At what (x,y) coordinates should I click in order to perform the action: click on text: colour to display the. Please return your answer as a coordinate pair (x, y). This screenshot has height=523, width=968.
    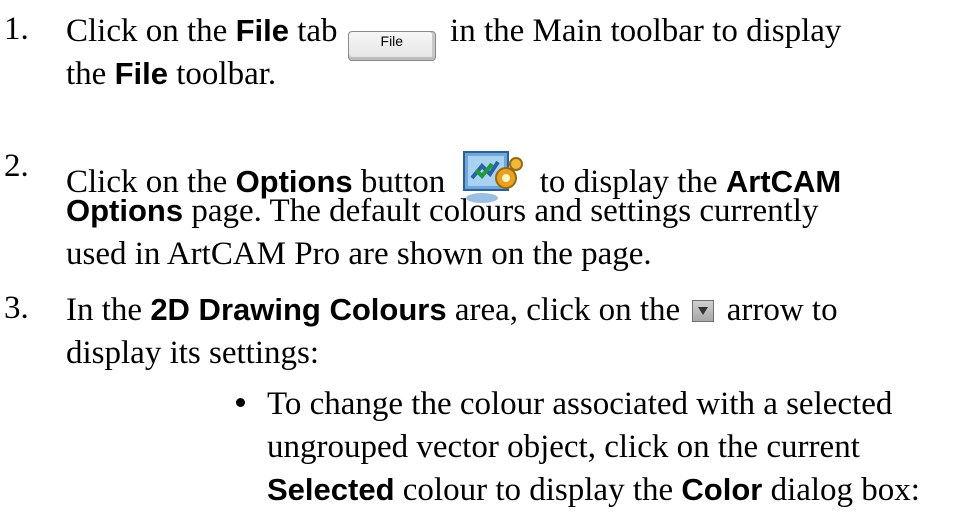
    Looking at the image, I should click on (538, 490).